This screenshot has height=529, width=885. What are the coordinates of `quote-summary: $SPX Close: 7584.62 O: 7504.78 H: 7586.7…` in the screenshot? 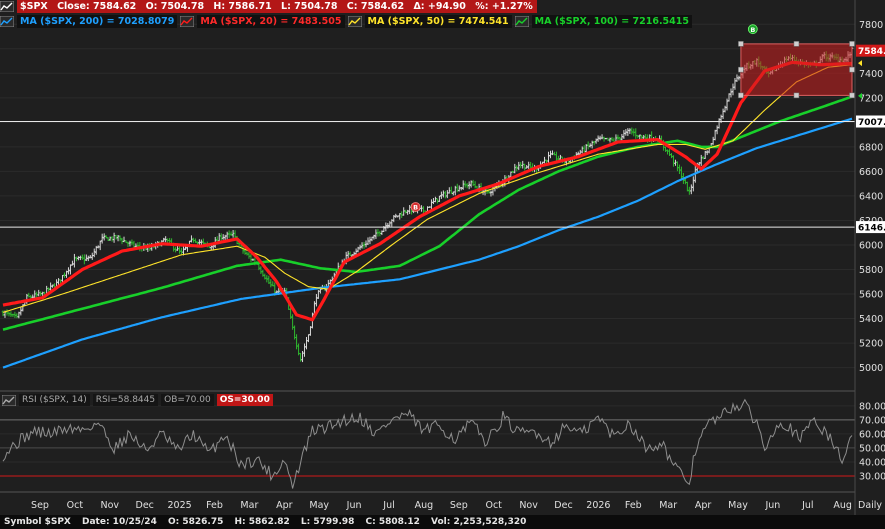 It's located at (277, 6).